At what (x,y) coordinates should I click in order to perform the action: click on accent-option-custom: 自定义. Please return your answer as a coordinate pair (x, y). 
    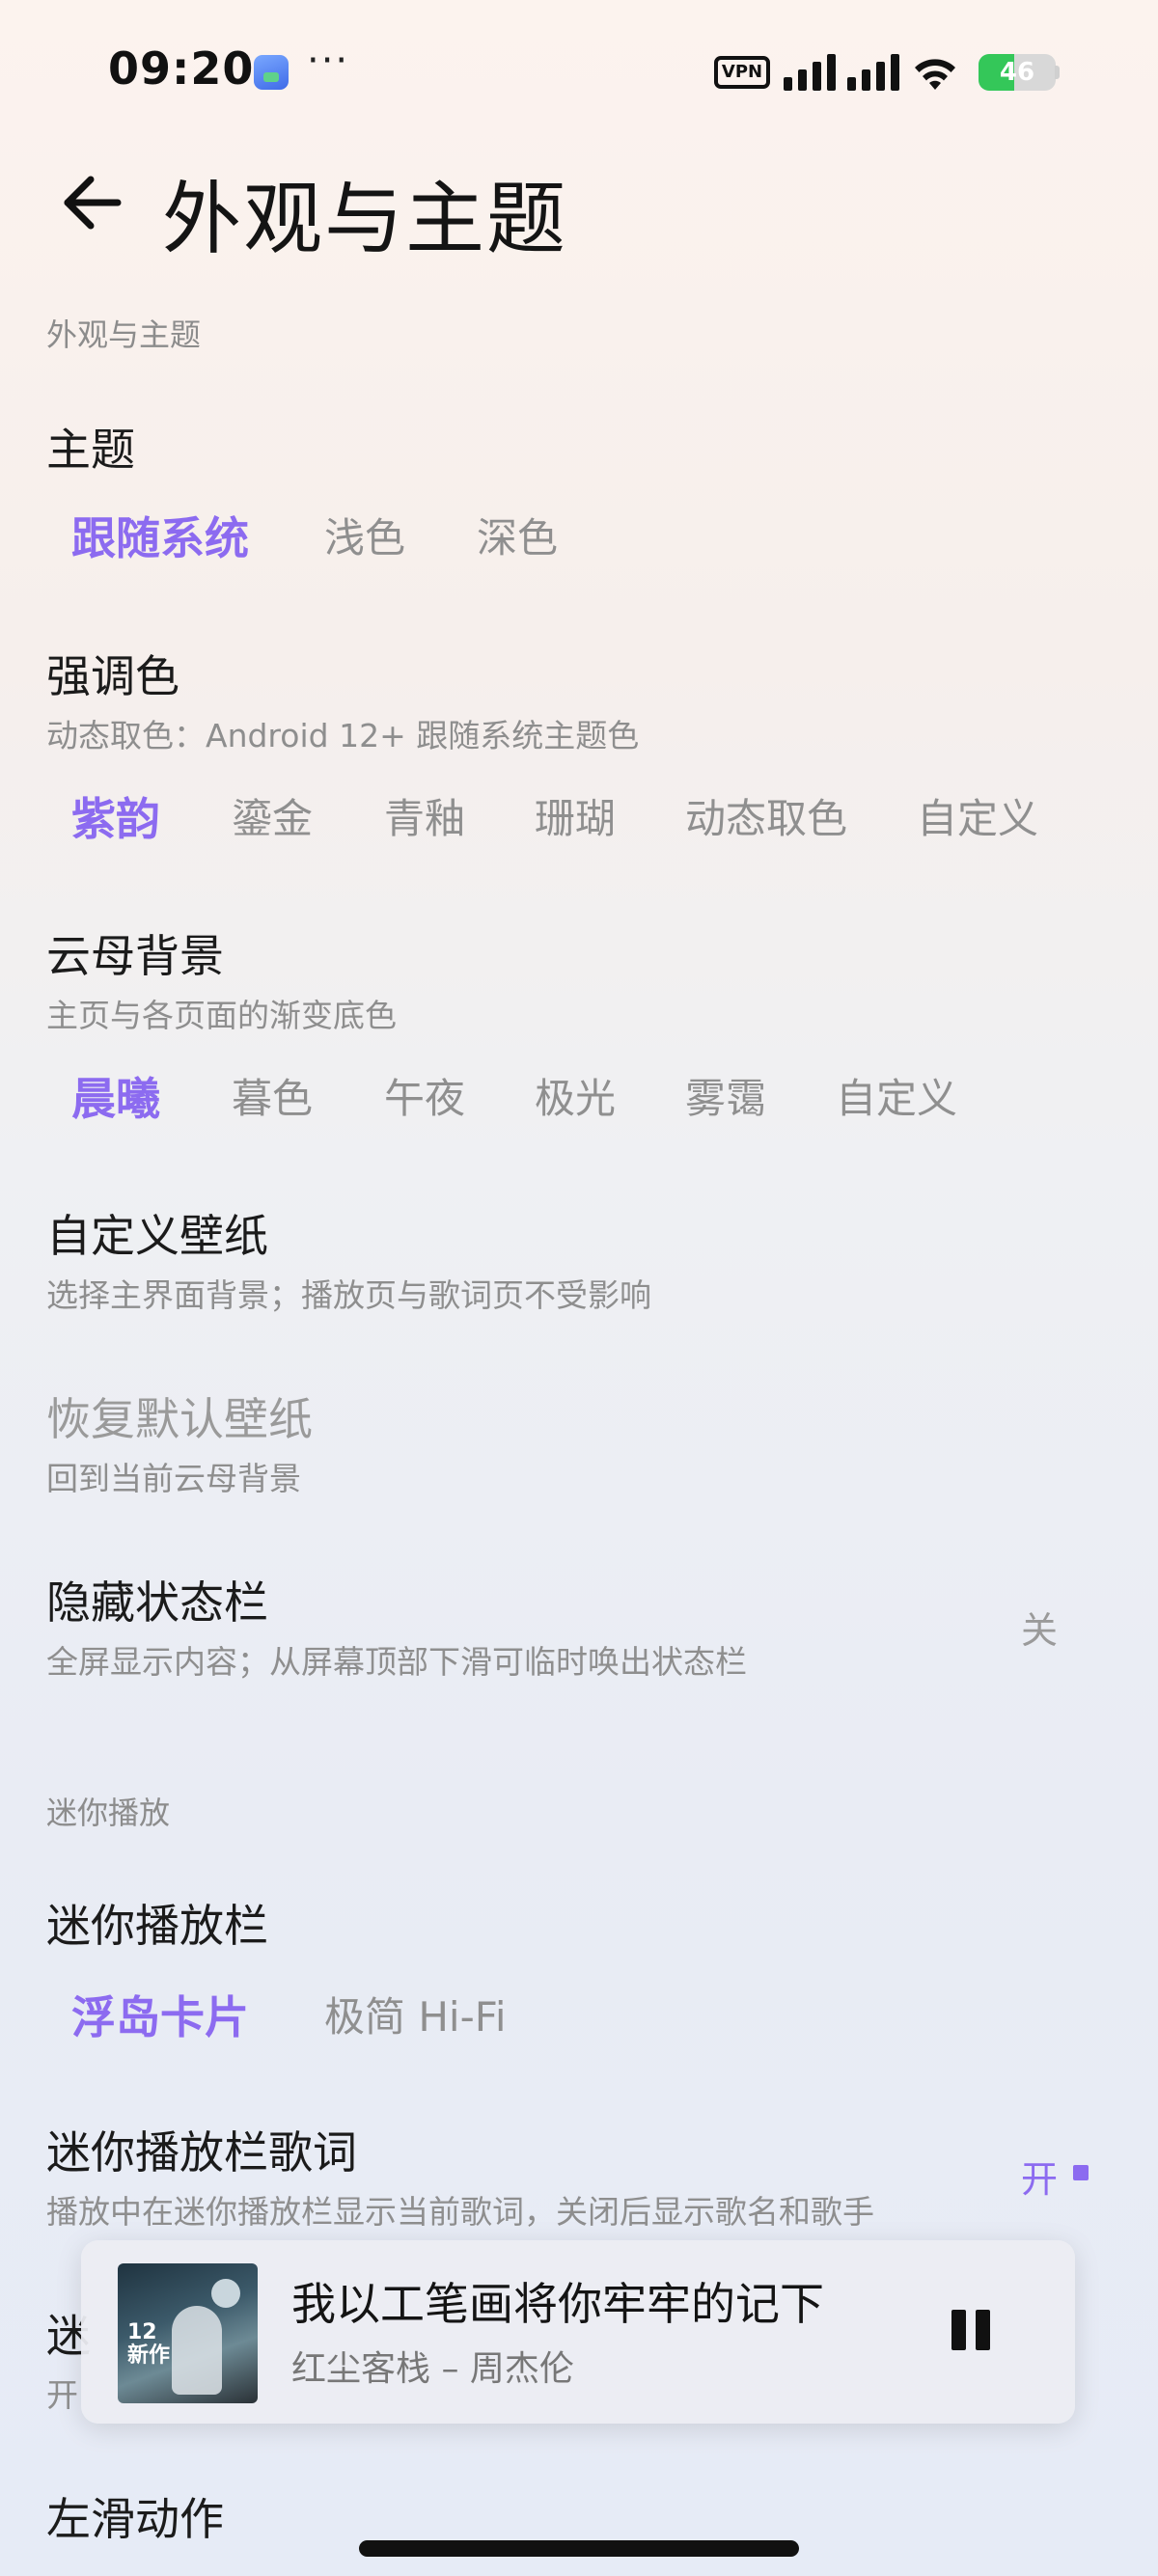
    Looking at the image, I should click on (977, 816).